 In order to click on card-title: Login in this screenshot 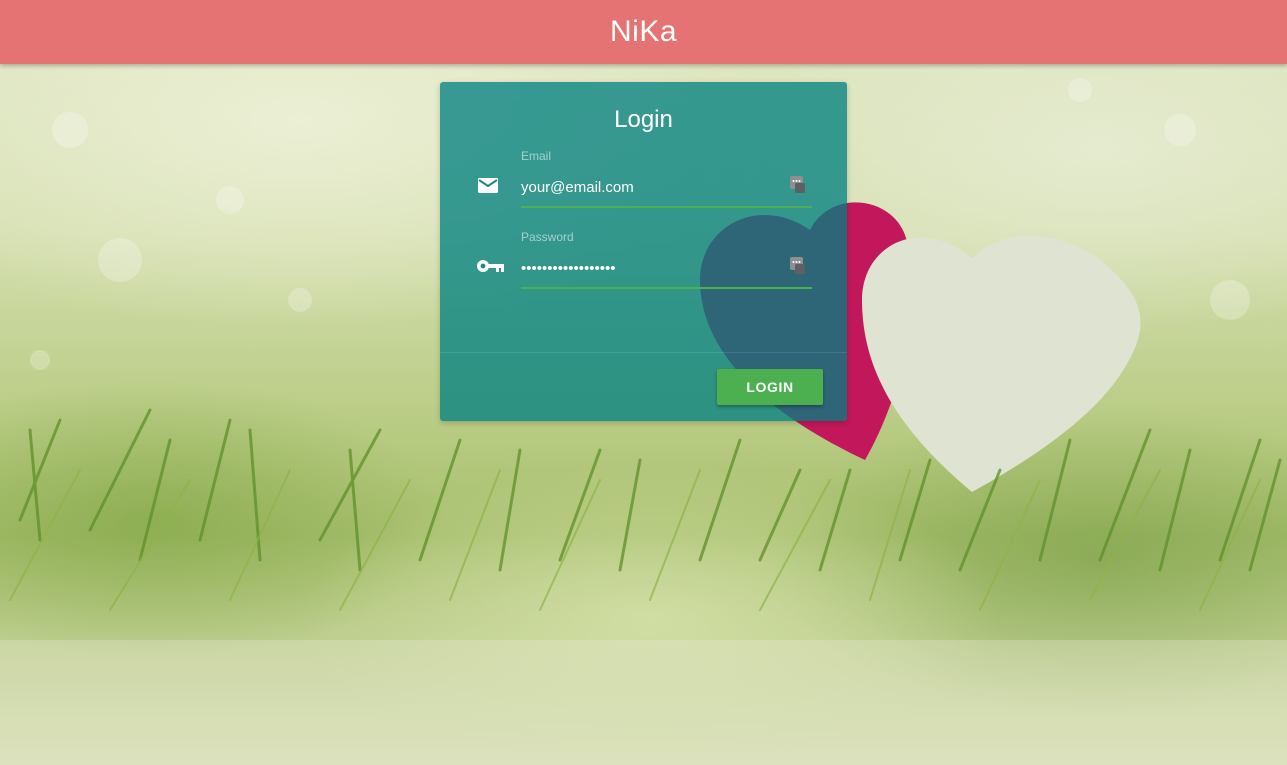, I will do `click(643, 119)`.